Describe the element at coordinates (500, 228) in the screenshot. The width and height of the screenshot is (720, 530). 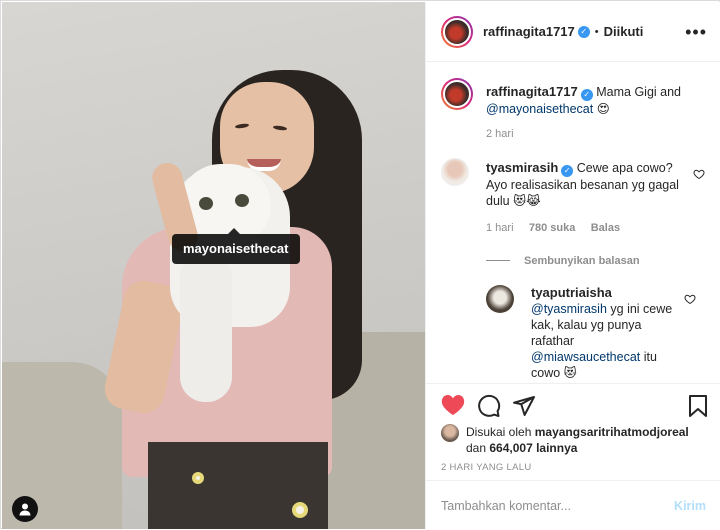
I see `comment-time: 1 hari` at that location.